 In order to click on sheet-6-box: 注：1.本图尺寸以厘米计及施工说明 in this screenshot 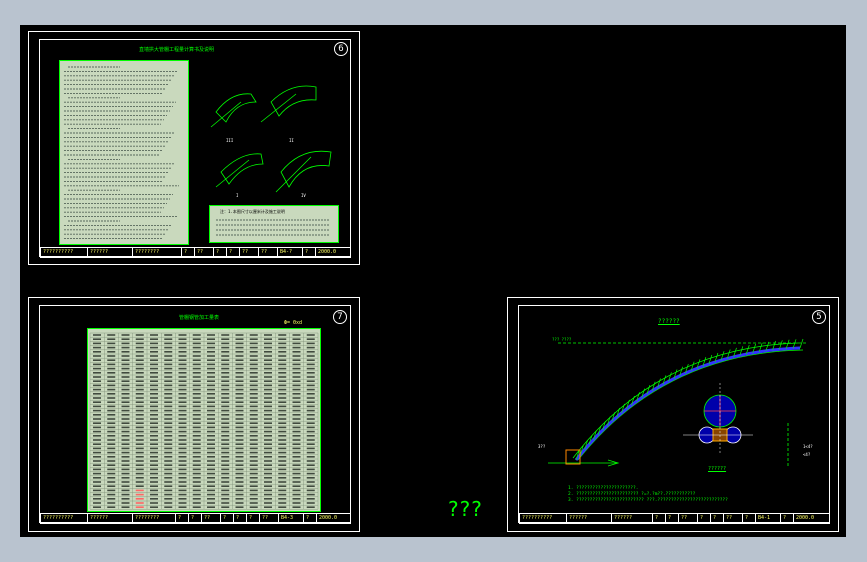, I will do `click(274, 224)`.